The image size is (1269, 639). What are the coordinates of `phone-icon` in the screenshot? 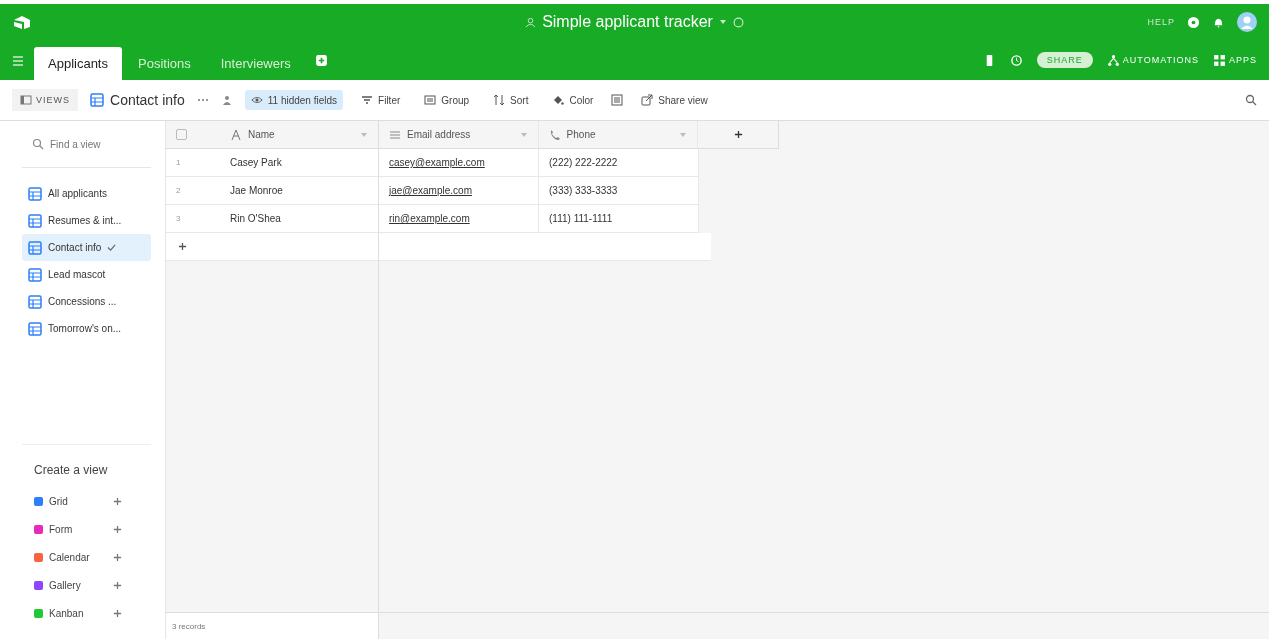 It's located at (554, 134).